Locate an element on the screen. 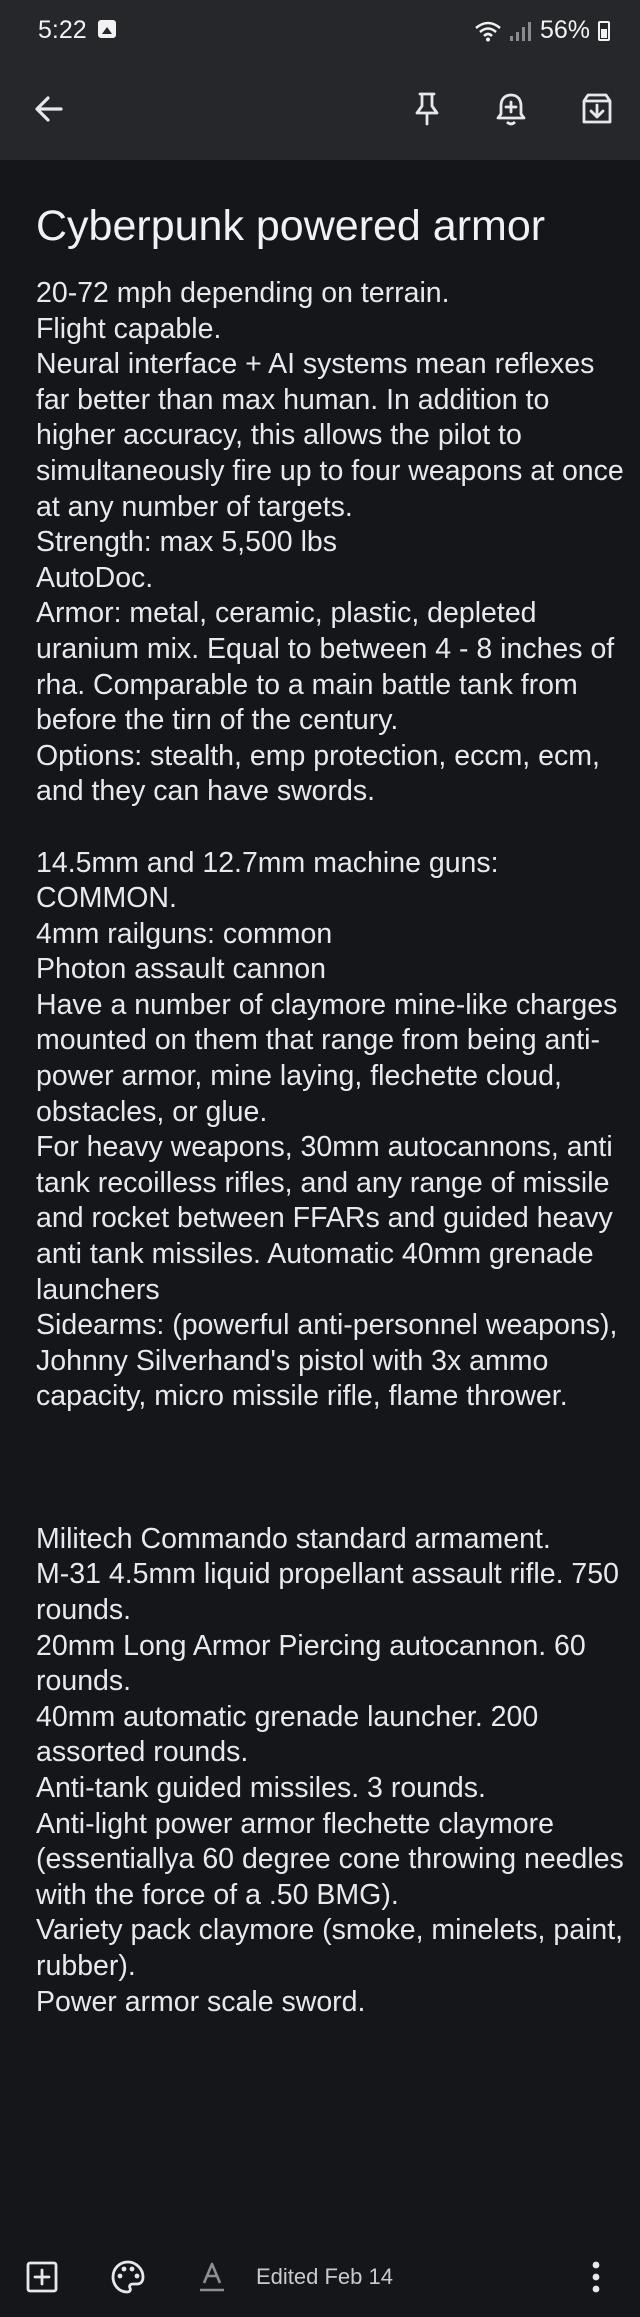 This screenshot has width=640, height=2317. color-palette-button is located at coordinates (128, 2277).